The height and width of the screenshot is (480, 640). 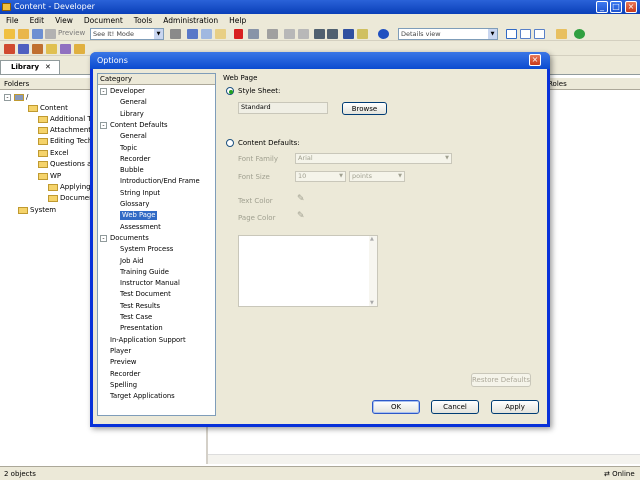 I want to click on link-icon, so click(x=362, y=34).